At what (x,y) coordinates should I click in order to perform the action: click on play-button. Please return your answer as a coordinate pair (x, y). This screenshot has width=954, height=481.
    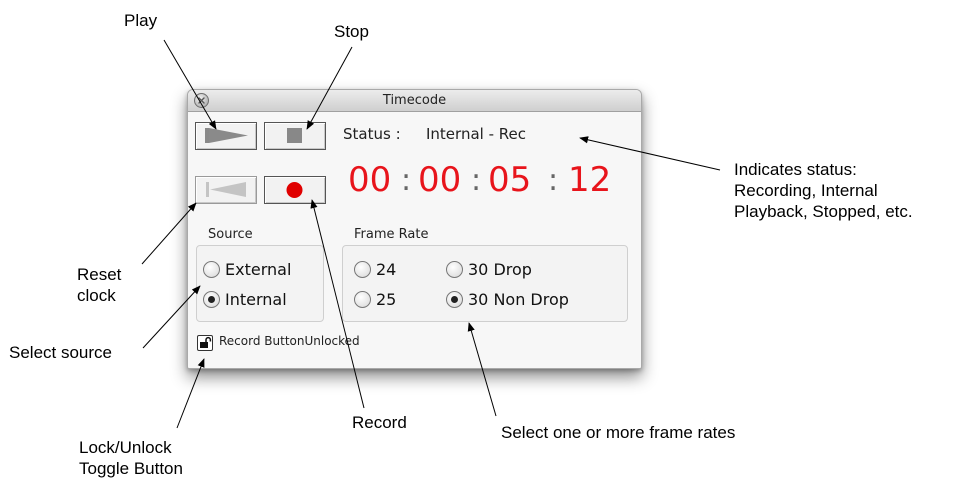
    Looking at the image, I should click on (226, 136).